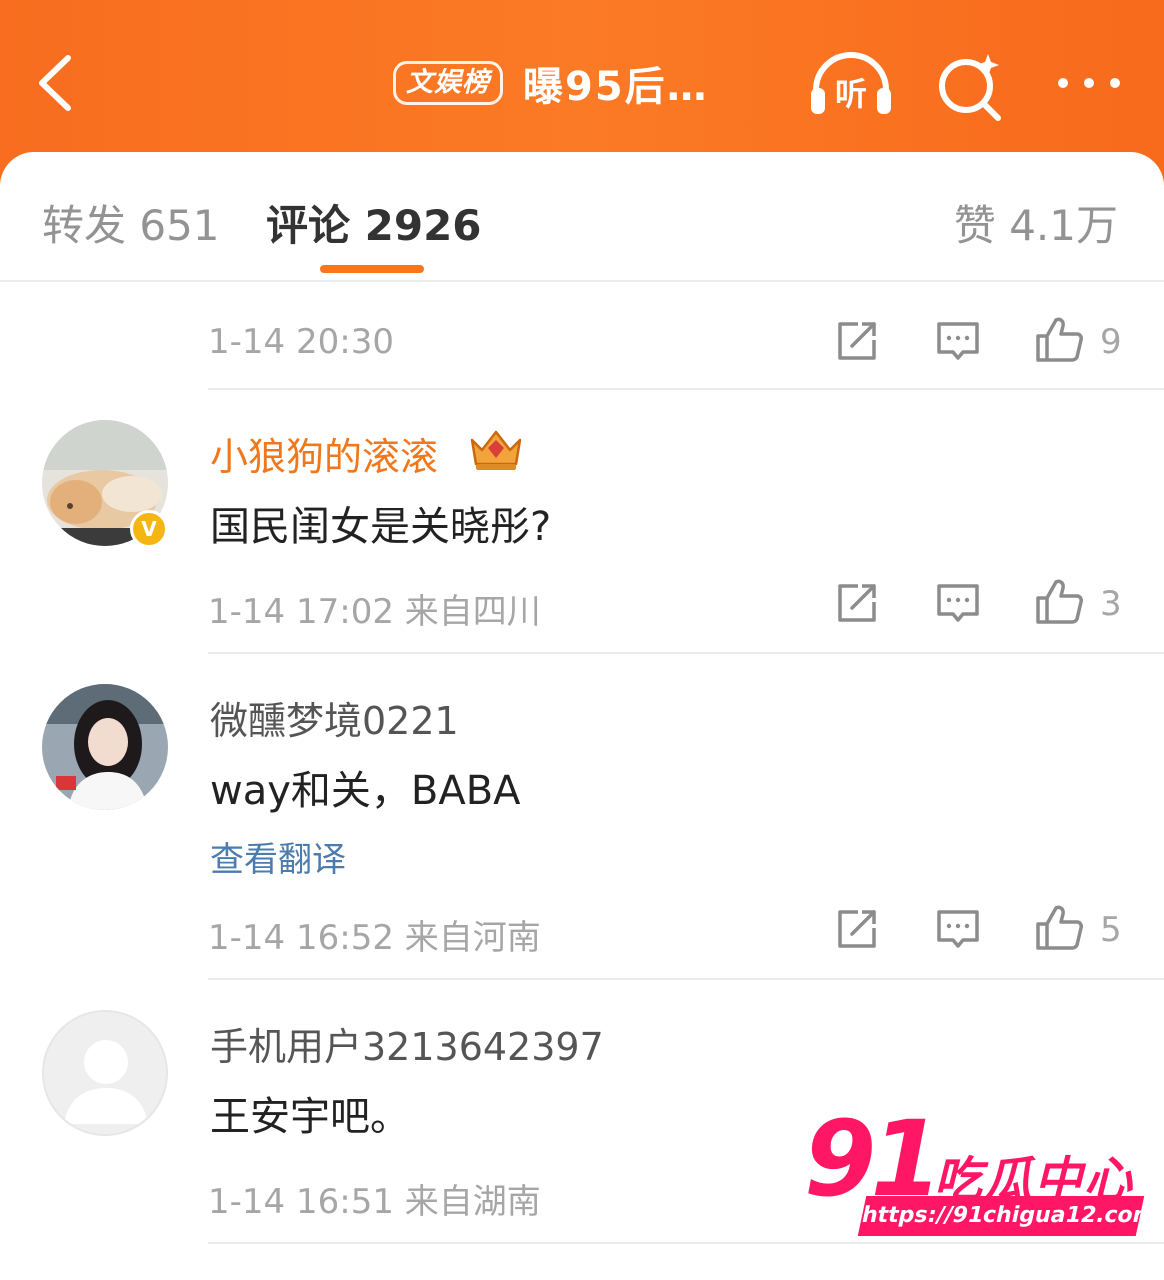  Describe the element at coordinates (149, 529) in the screenshot. I see `verified-badge: V` at that location.